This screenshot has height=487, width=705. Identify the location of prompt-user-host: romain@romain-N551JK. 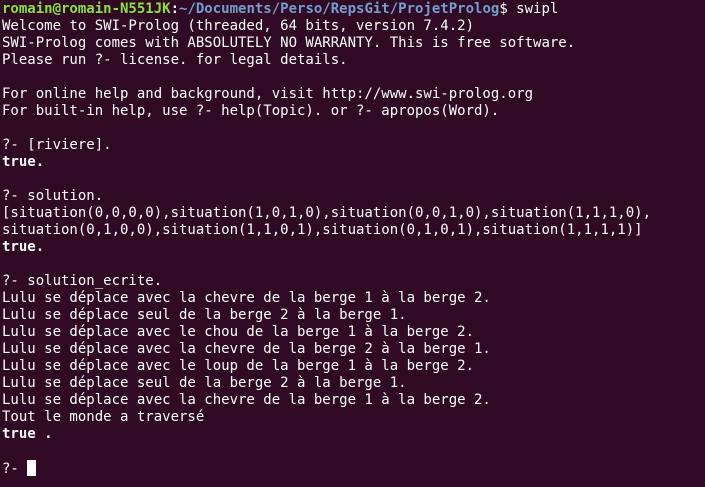
(86, 9).